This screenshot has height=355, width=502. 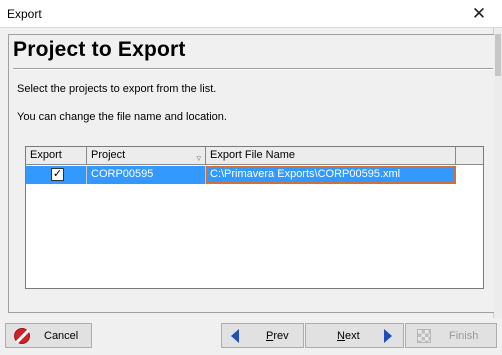 What do you see at coordinates (251, 14) in the screenshot?
I see `title-bar: Export ✕` at bounding box center [251, 14].